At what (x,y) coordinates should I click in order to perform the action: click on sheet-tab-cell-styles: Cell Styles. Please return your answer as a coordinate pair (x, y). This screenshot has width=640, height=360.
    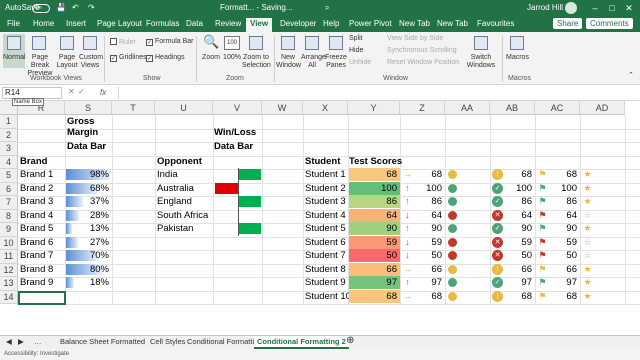
    Looking at the image, I should click on (167, 341).